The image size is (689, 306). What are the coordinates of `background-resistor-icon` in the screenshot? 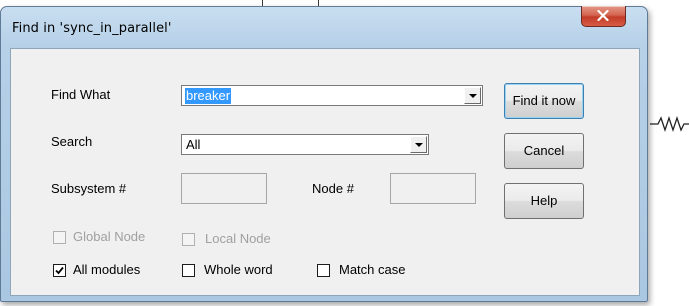 It's located at (669, 124).